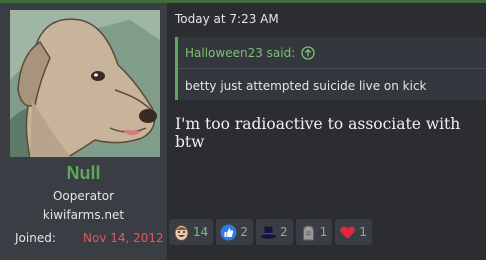 The width and height of the screenshot is (486, 260). Describe the element at coordinates (240, 53) in the screenshot. I see `quote-author: Halloween23 said:` at that location.